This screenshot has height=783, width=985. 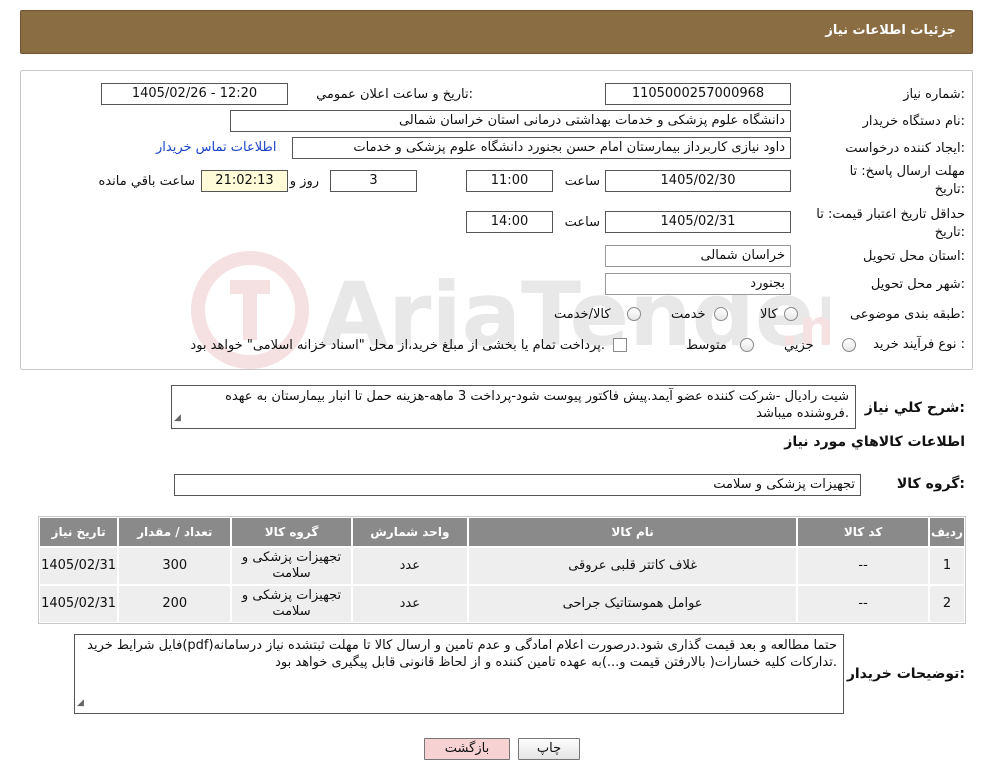 I want to click on cell-row: 2, so click(x=946, y=604).